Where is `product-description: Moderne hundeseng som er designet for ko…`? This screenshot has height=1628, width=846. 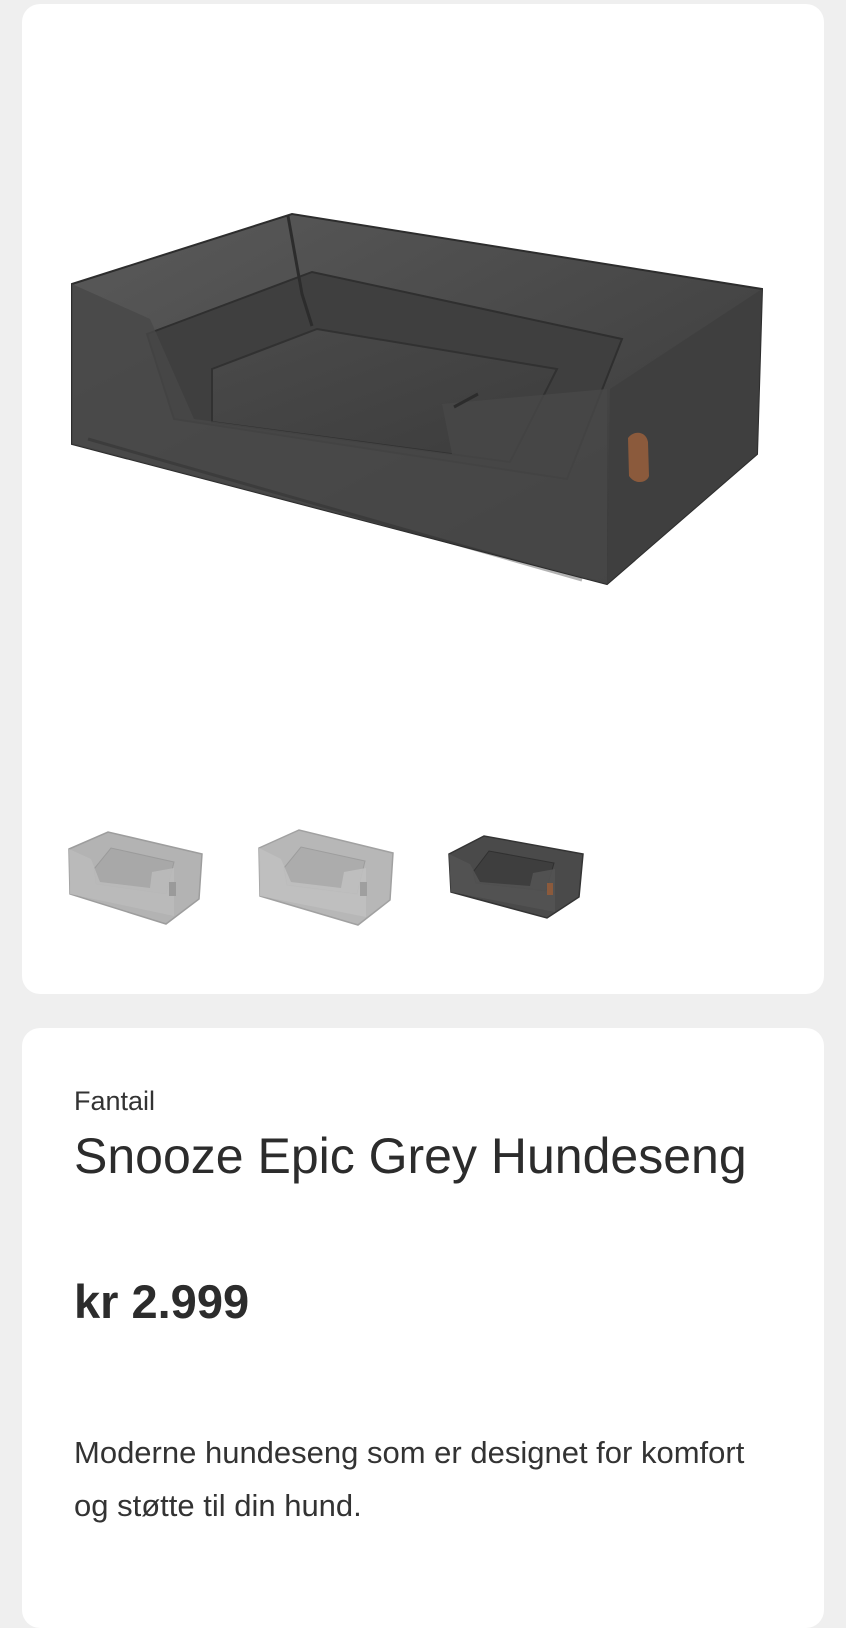 product-description: Moderne hundeseng som er designet for ko… is located at coordinates (409, 1479).